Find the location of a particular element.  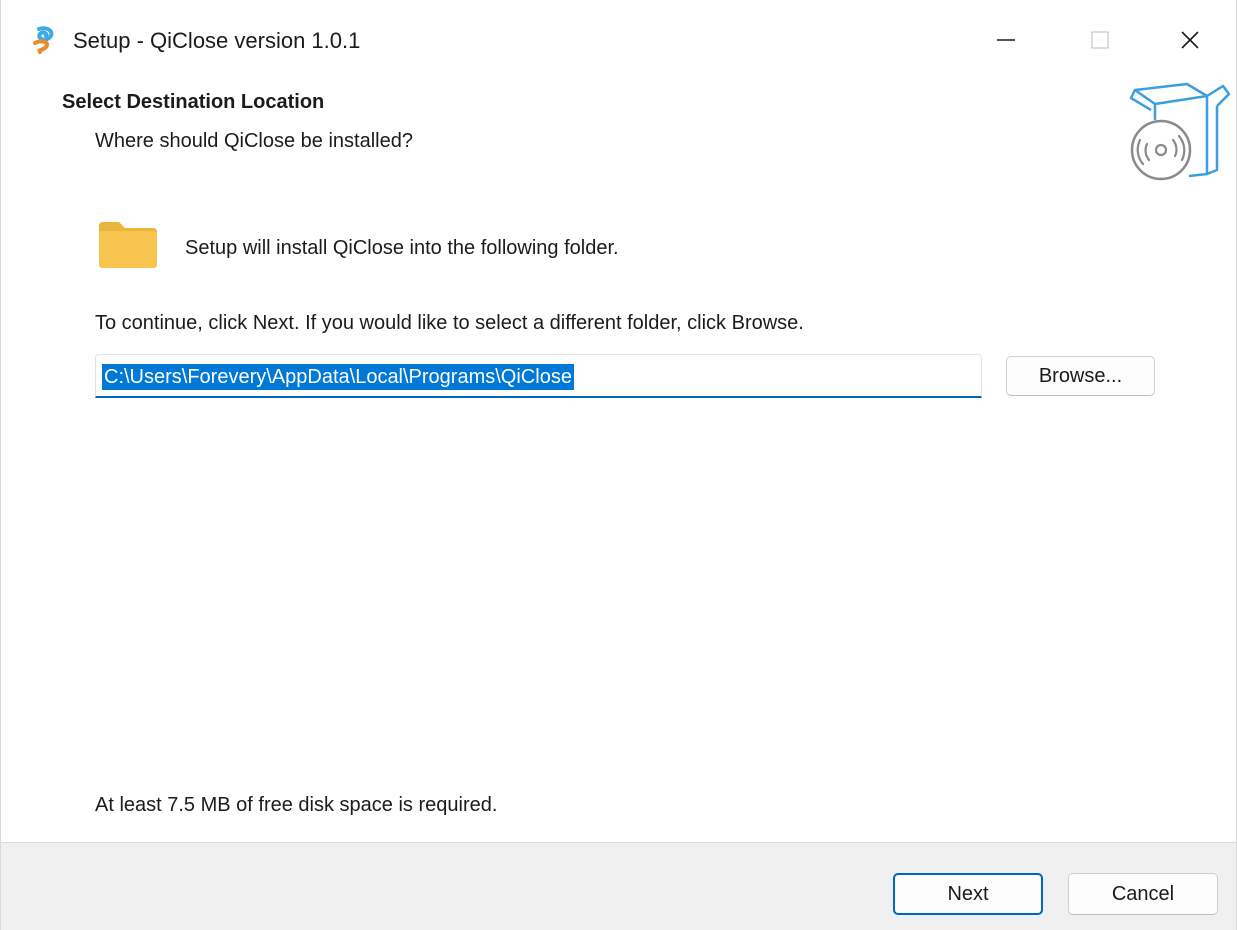

qiclose-app-icon is located at coordinates (43, 40).